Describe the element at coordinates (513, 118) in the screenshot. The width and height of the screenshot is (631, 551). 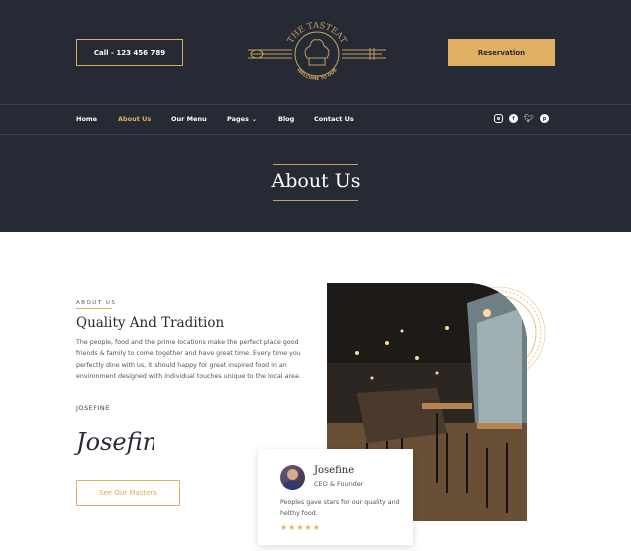
I see `facebook-icon: f` at that location.